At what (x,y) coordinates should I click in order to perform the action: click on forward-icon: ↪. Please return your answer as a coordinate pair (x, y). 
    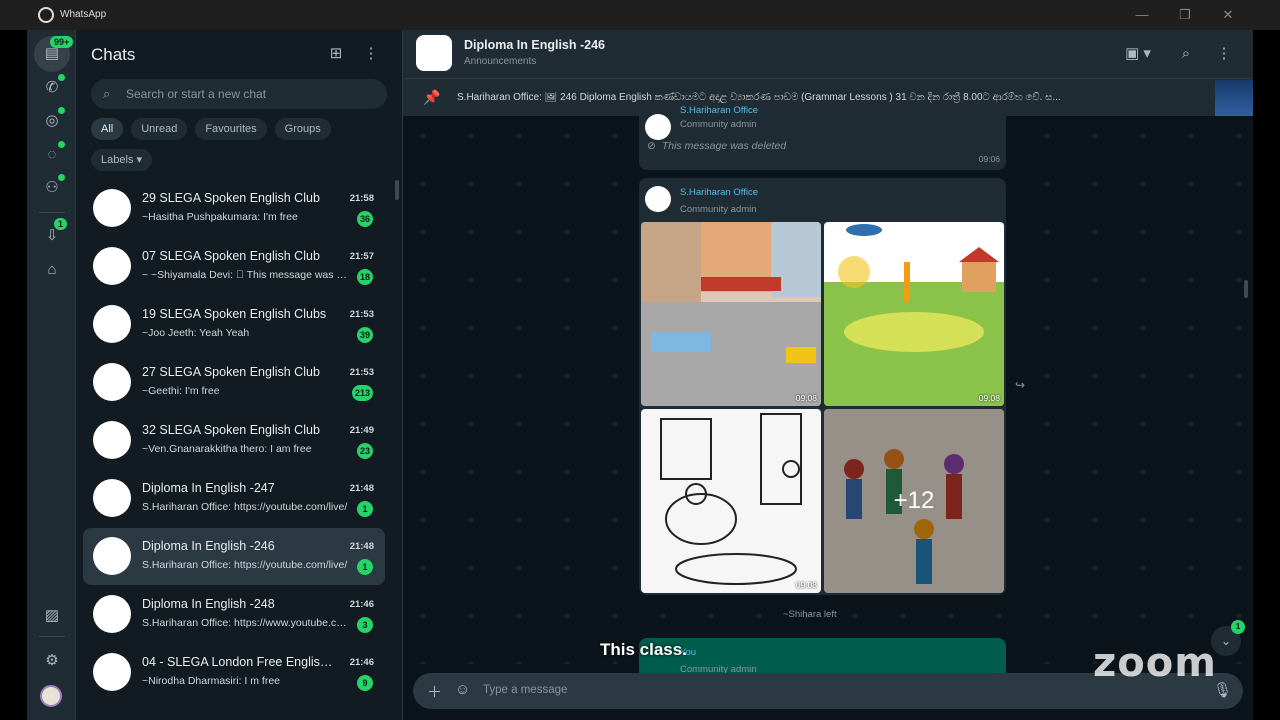
    Looking at the image, I should click on (1020, 385).